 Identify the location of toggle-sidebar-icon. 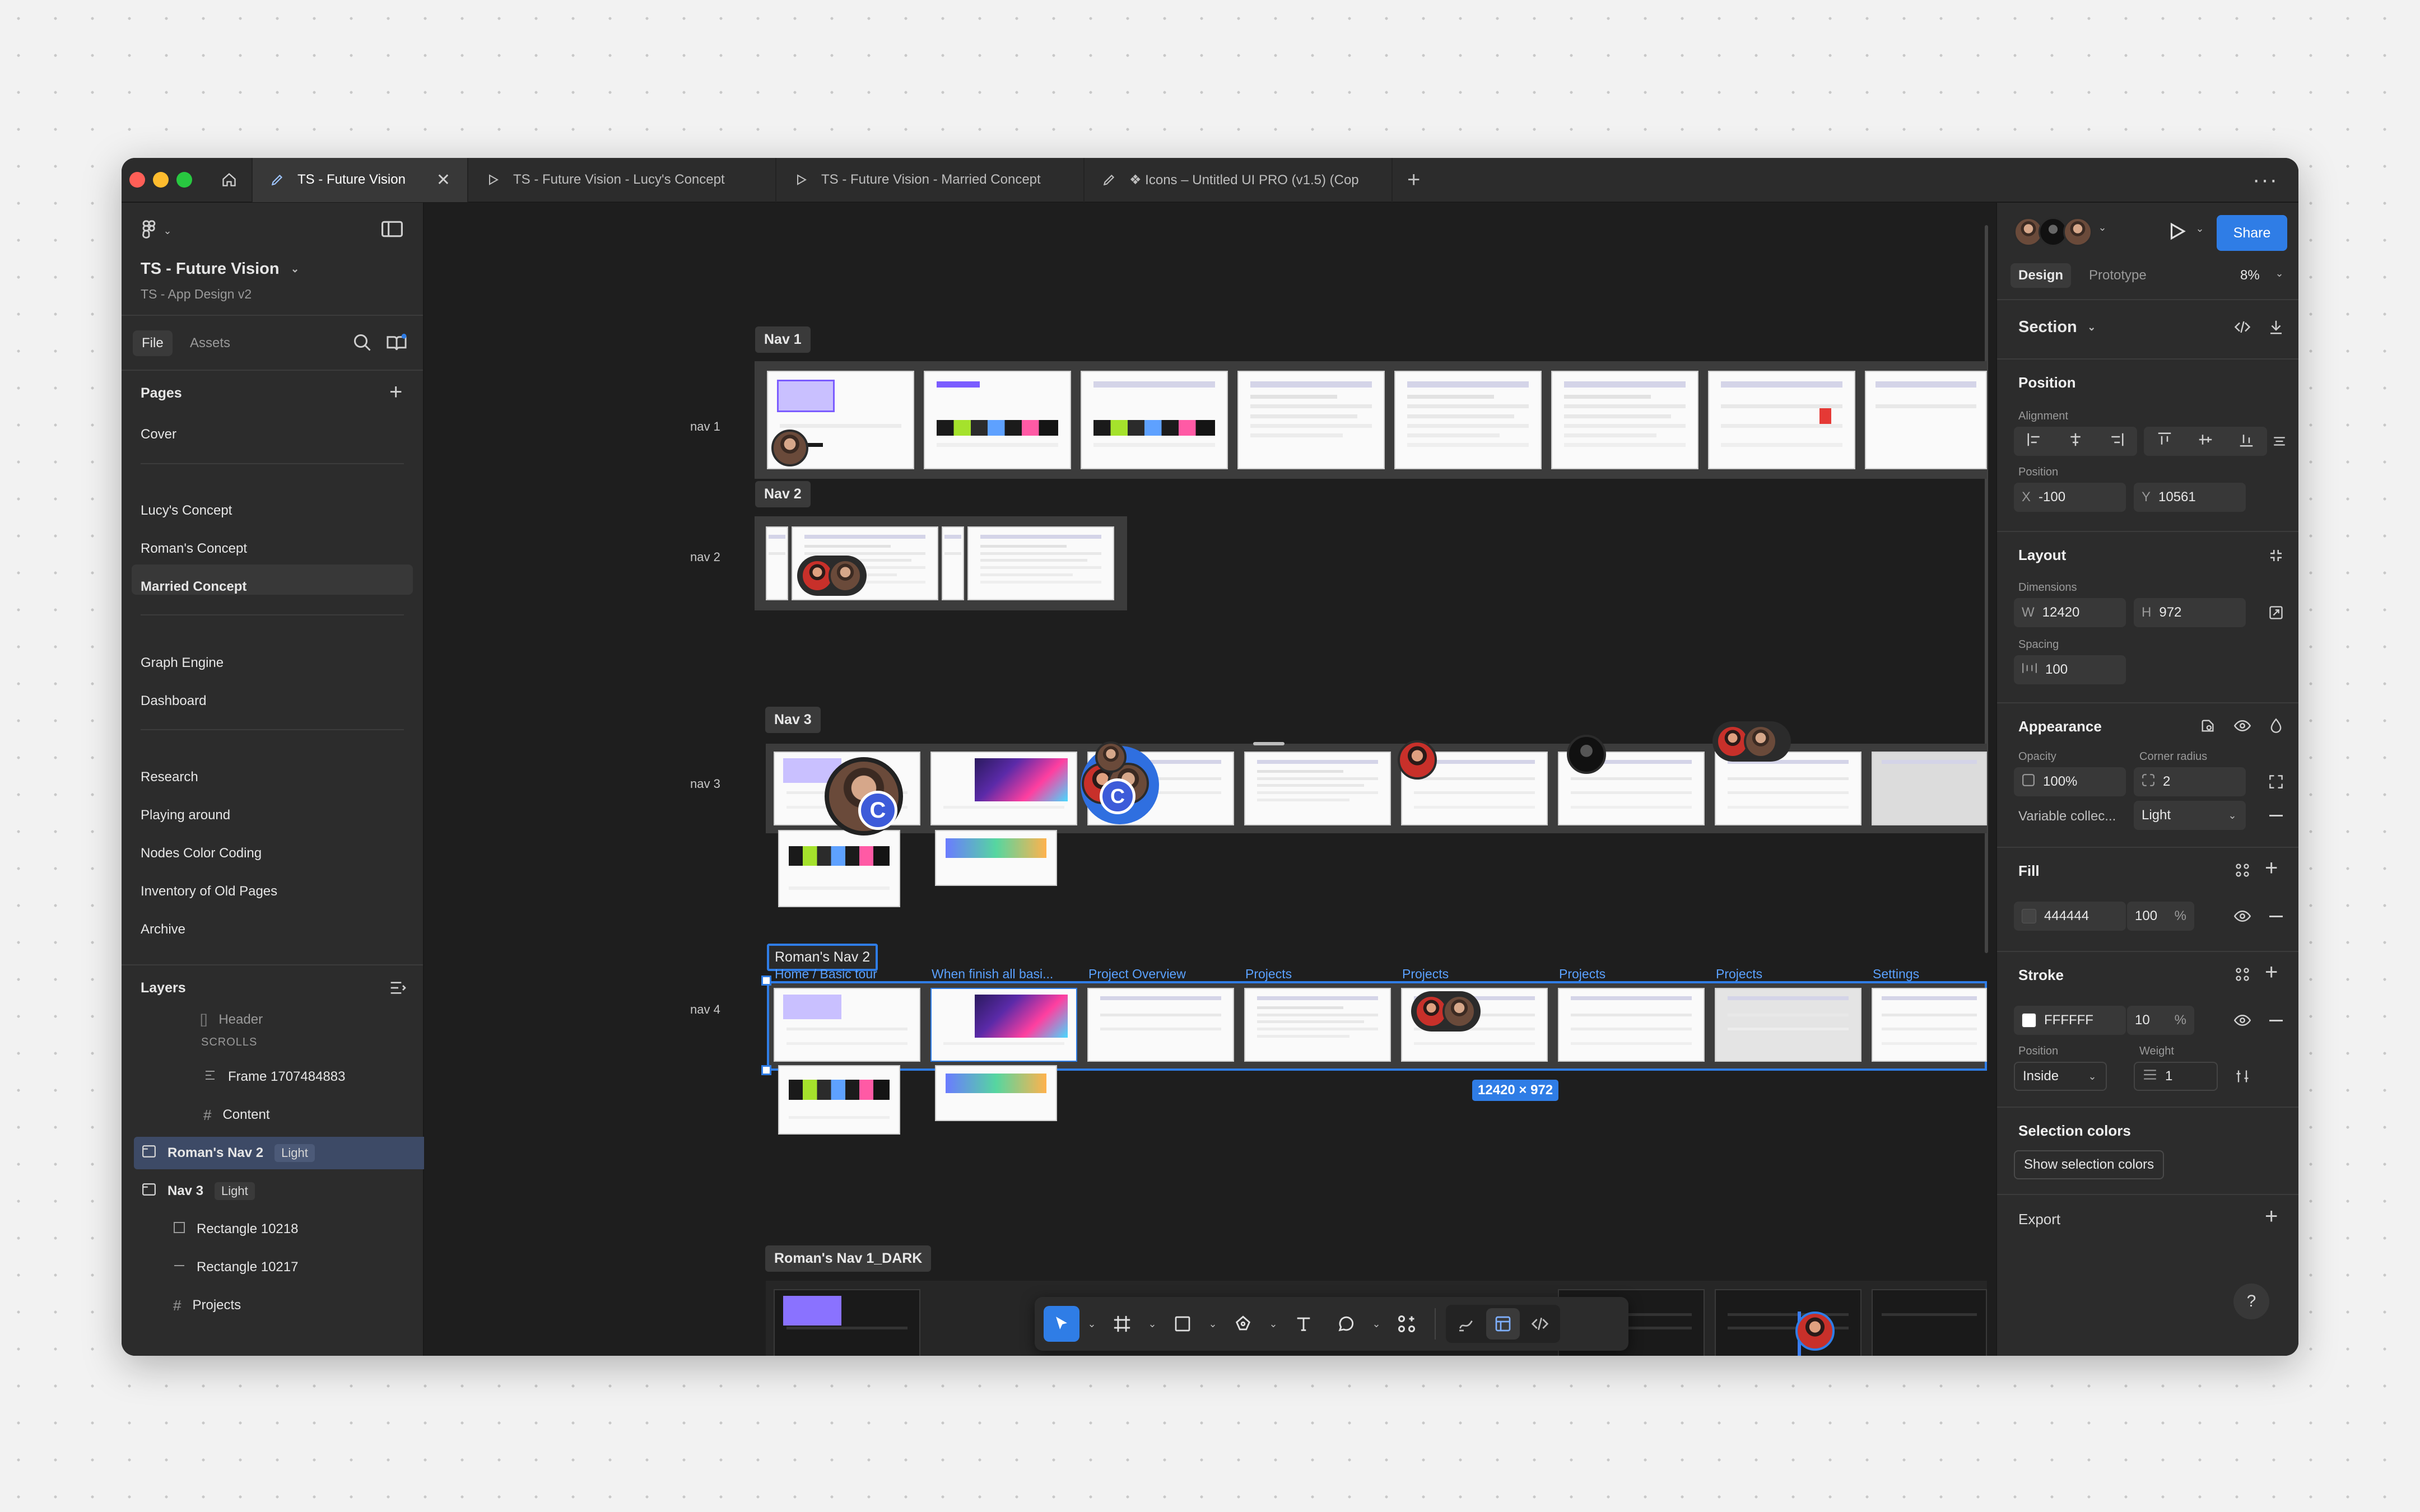
(392, 231).